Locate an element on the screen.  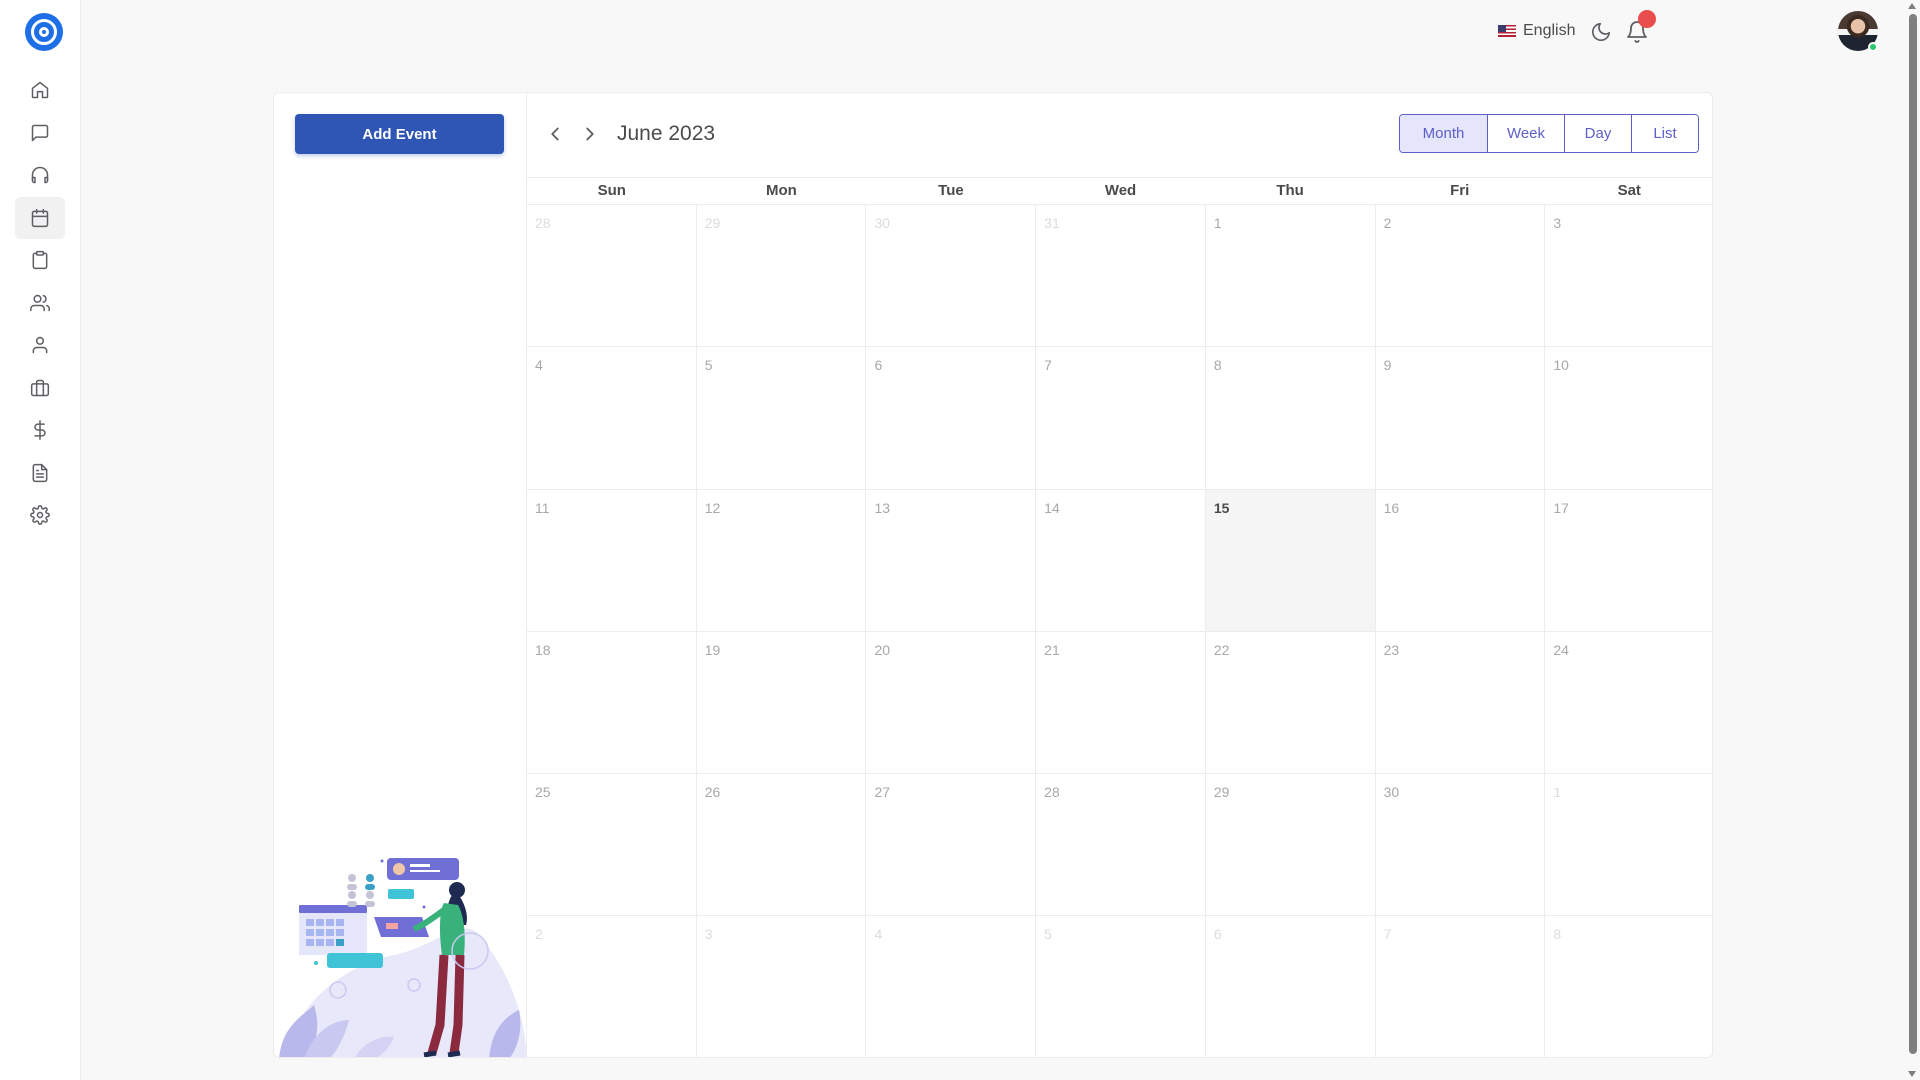
day-number: 11 is located at coordinates (542, 508).